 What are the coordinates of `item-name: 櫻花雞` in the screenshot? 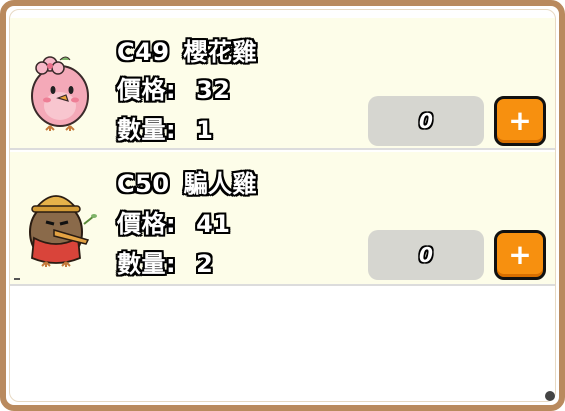 It's located at (220, 52).